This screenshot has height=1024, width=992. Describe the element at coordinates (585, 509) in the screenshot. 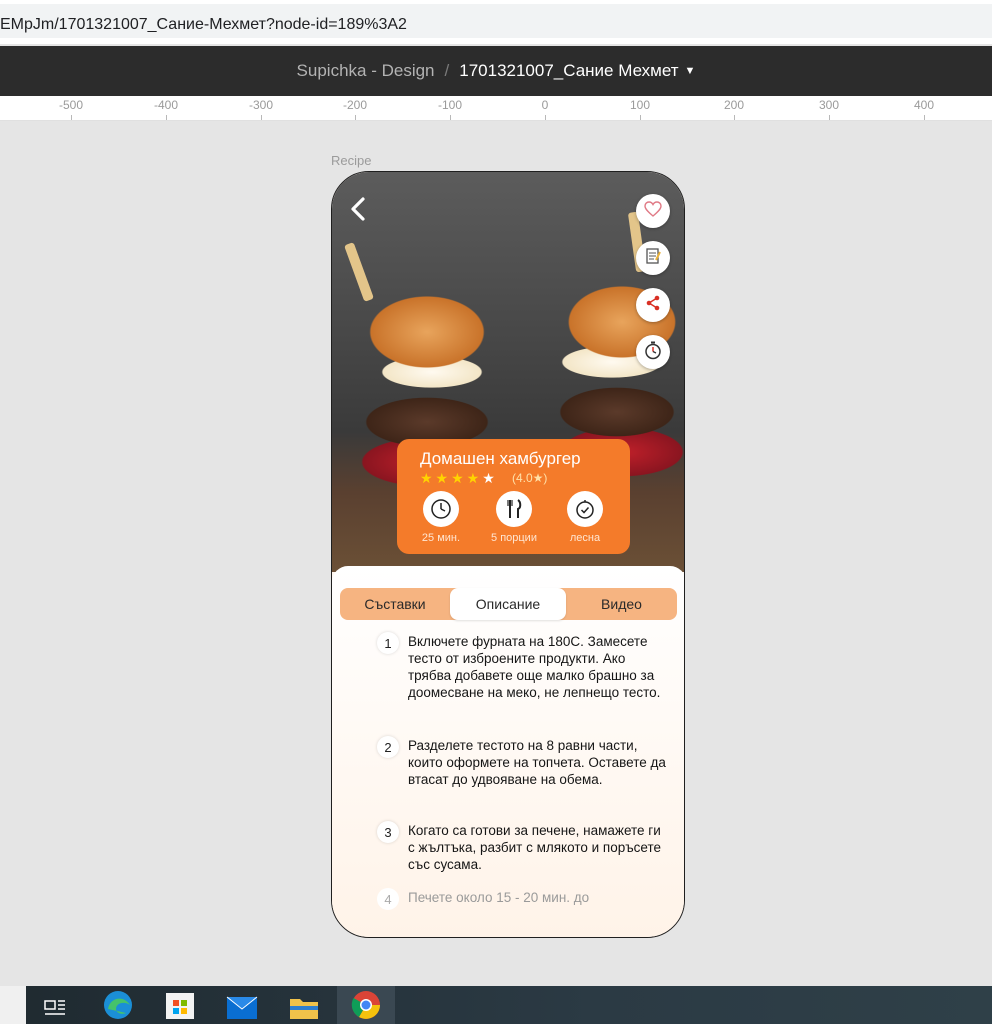

I see `check-timer-icon` at that location.